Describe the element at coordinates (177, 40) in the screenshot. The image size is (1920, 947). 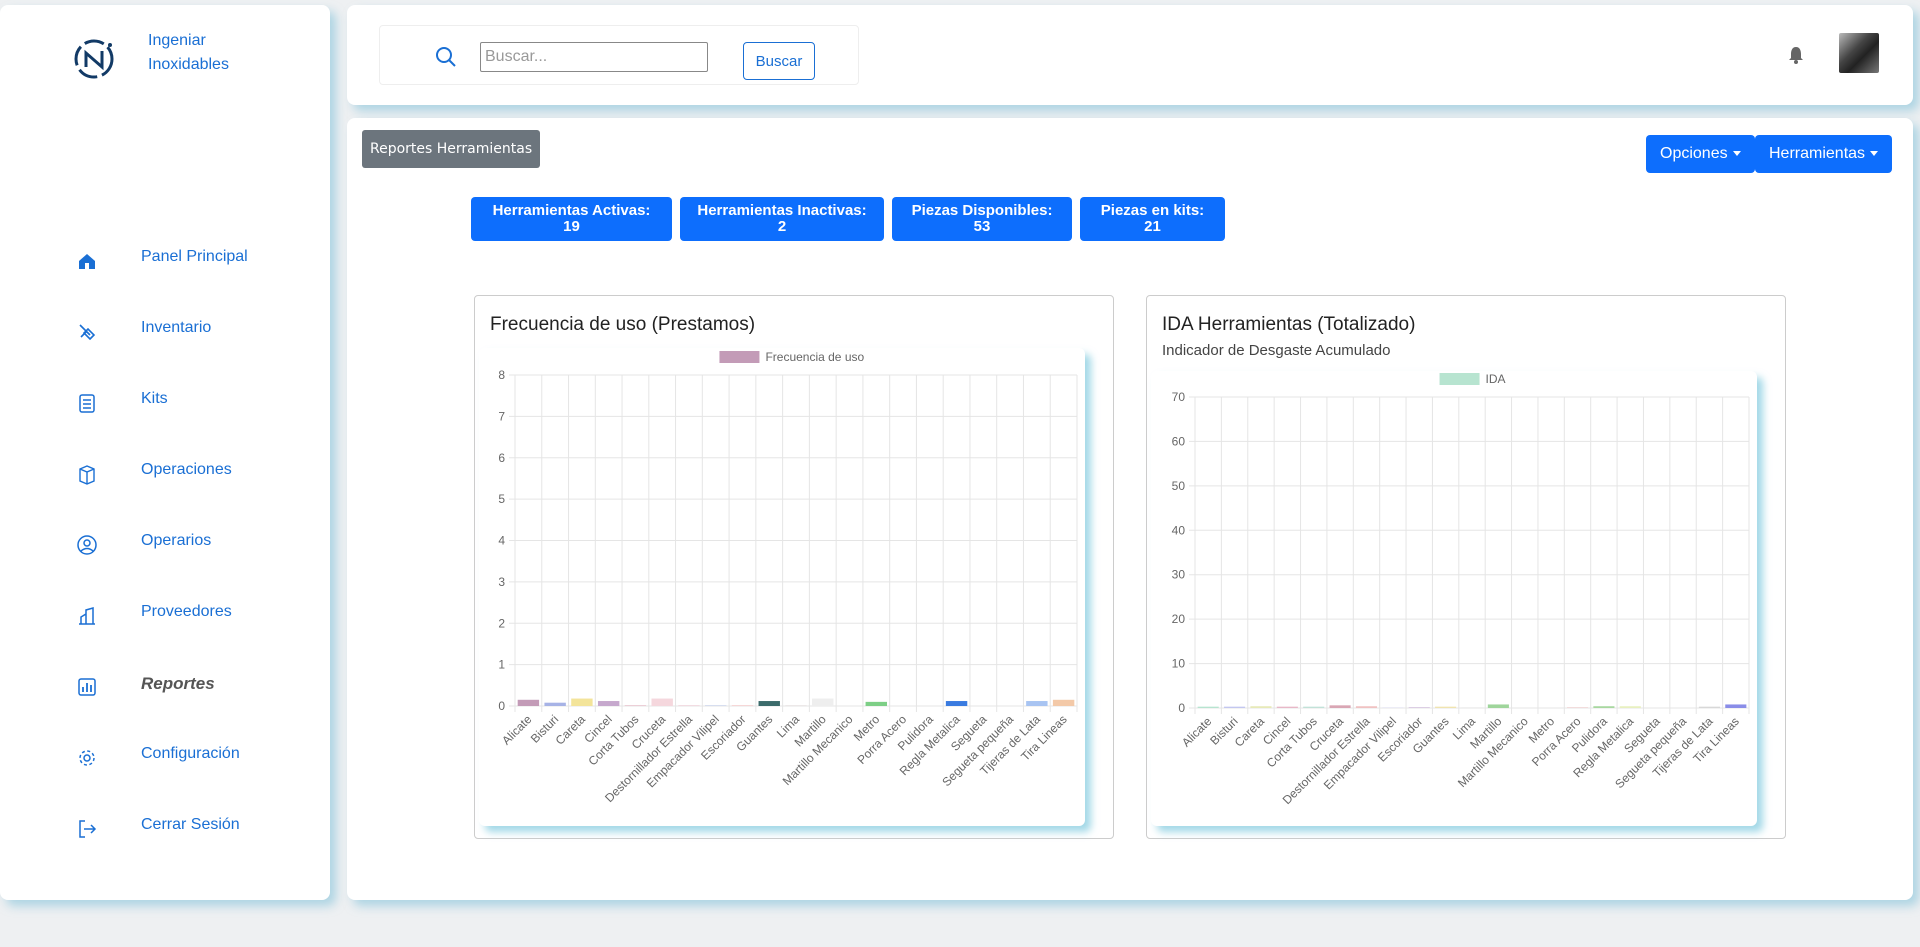
I see `brand-line-1: Ingeniar` at that location.